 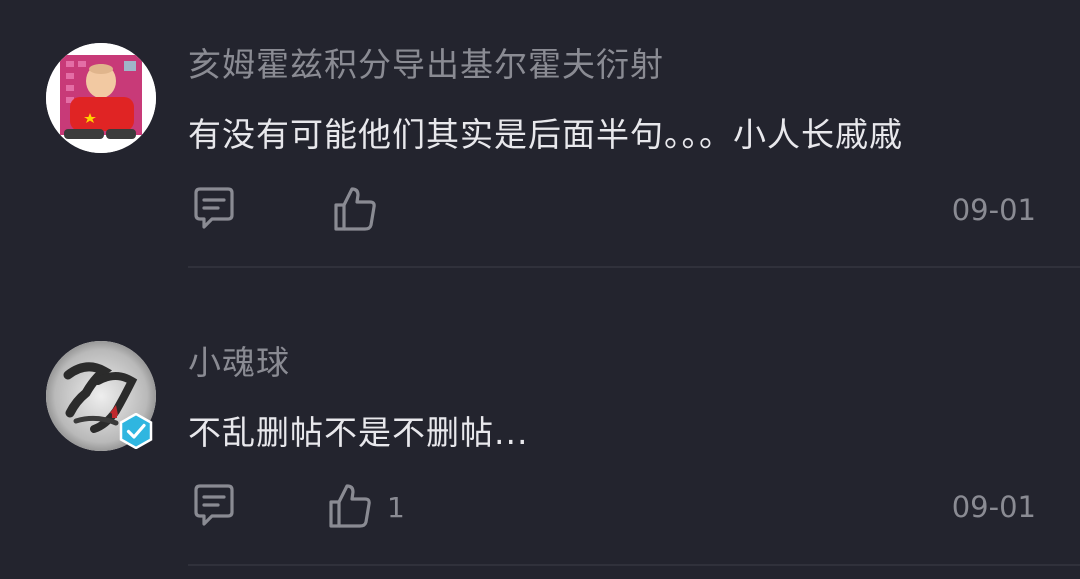 I want to click on verified-check-icon, so click(x=136, y=431).